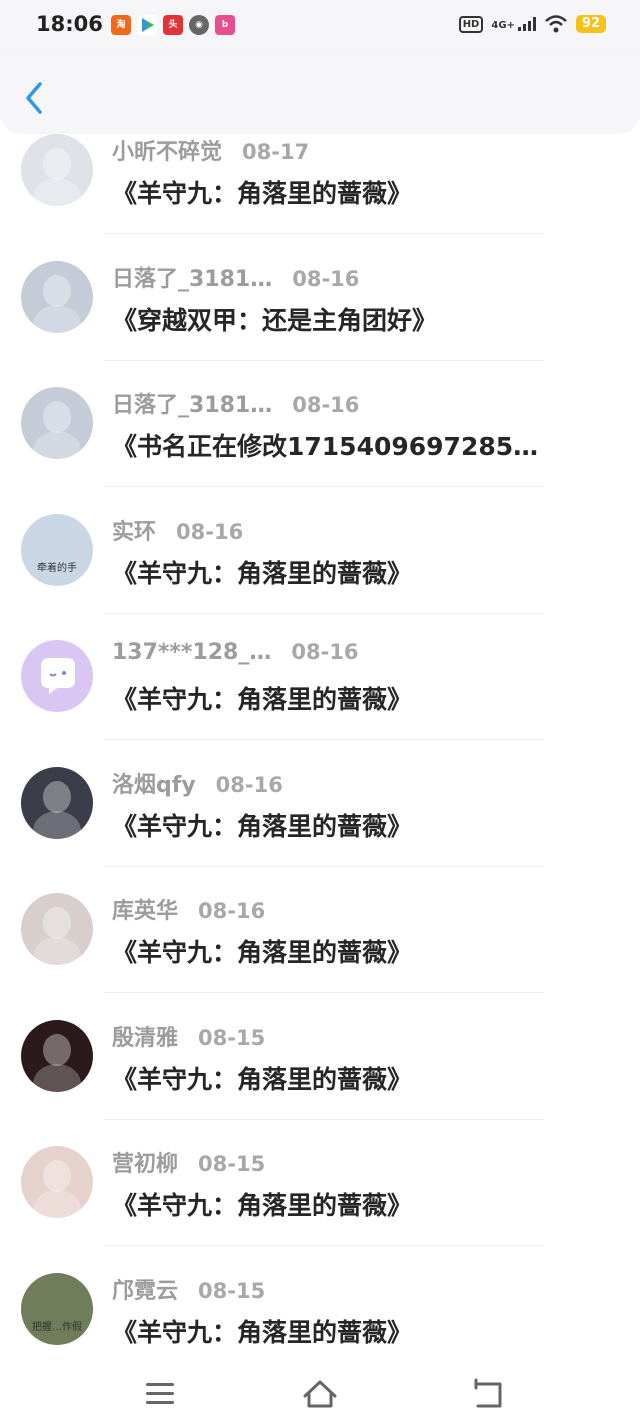  I want to click on hd-icon: HD, so click(471, 24).